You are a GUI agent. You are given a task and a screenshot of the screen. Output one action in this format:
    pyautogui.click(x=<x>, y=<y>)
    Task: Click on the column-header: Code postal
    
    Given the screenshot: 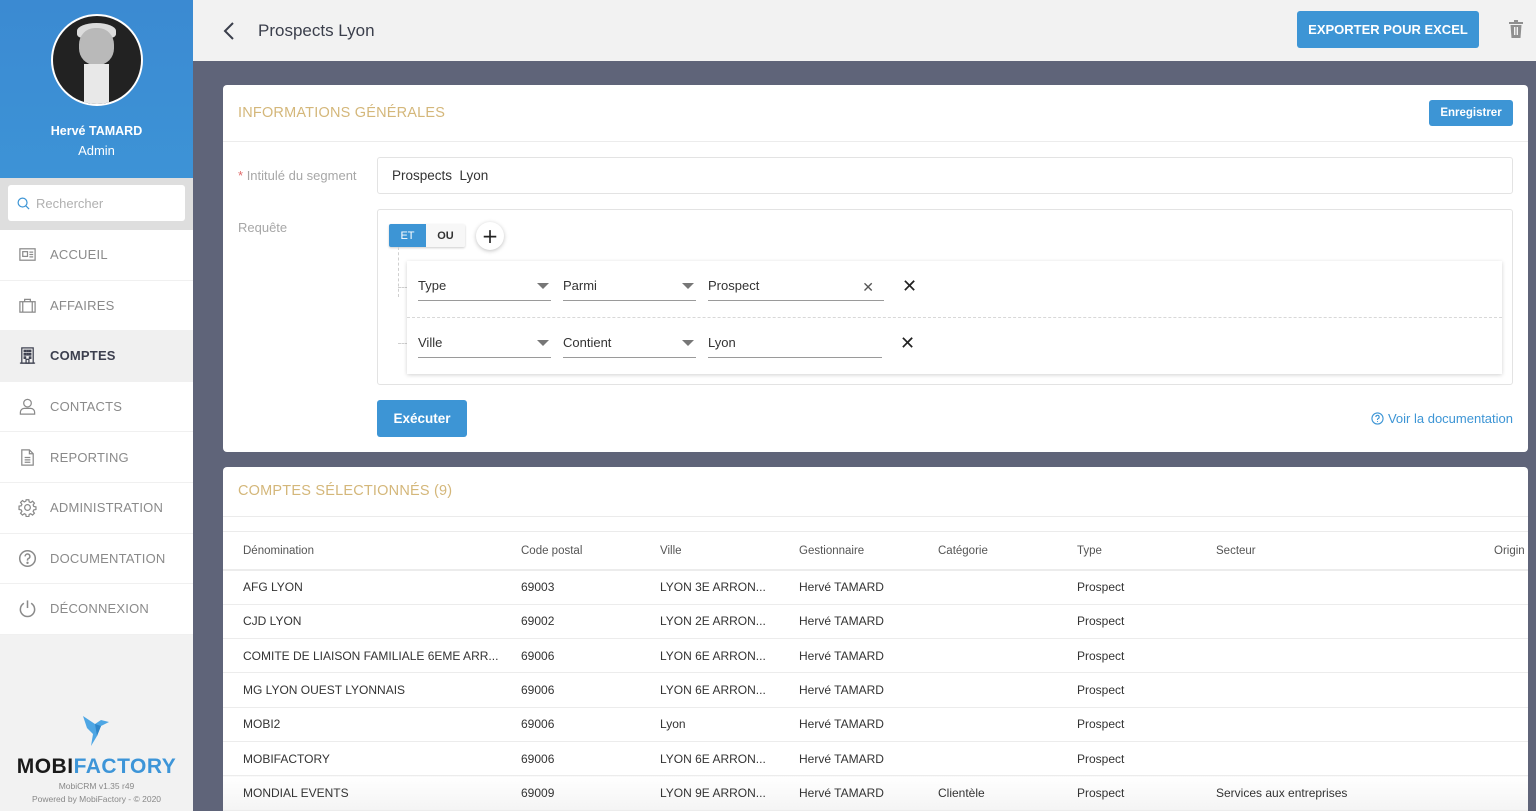 What is the action you would take?
    pyautogui.click(x=590, y=551)
    